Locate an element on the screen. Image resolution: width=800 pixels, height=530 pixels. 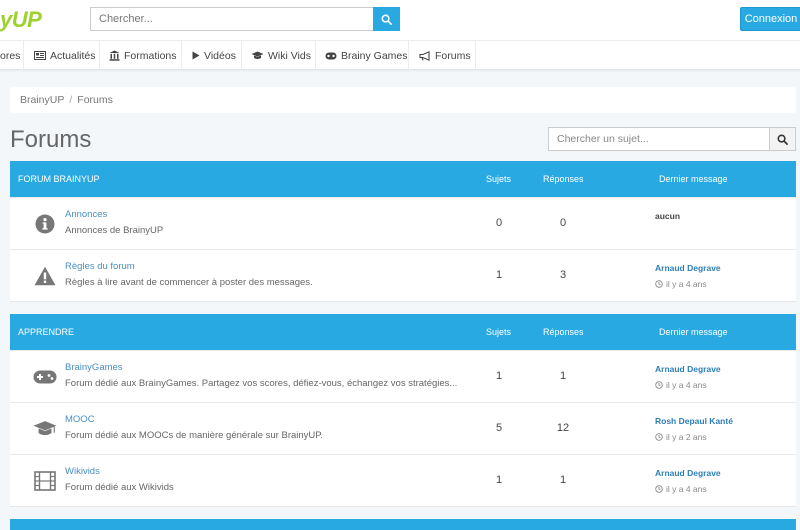
newspaper-icon is located at coordinates (40, 55).